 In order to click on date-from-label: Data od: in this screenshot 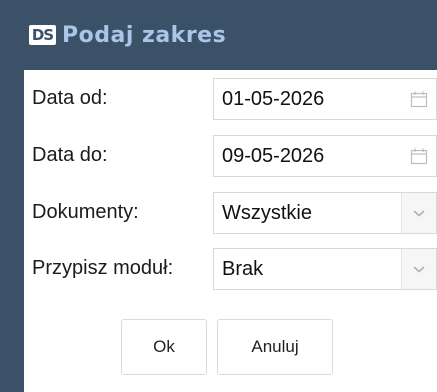, I will do `click(70, 98)`.